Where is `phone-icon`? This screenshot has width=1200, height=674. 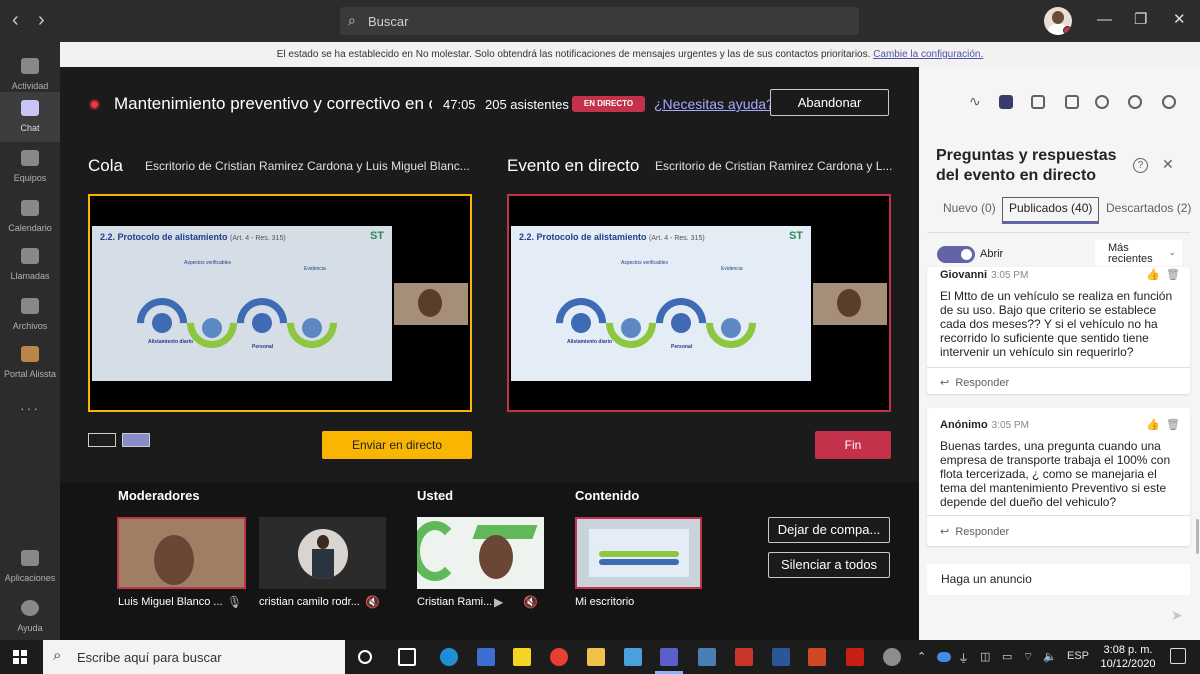
phone-icon is located at coordinates (30, 256).